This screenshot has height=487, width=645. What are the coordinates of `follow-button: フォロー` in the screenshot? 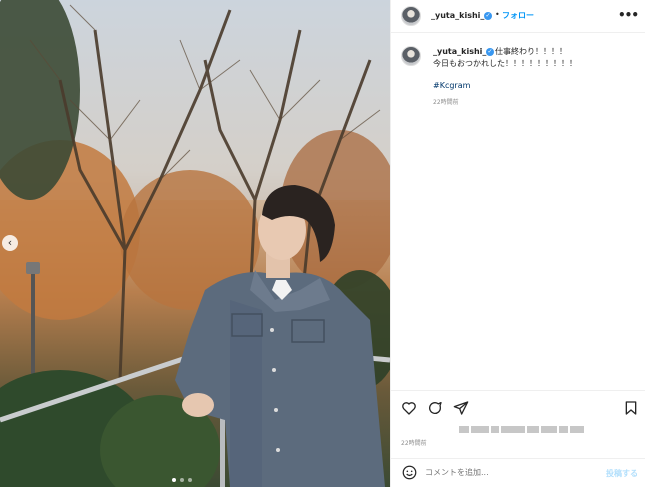 It's located at (518, 15).